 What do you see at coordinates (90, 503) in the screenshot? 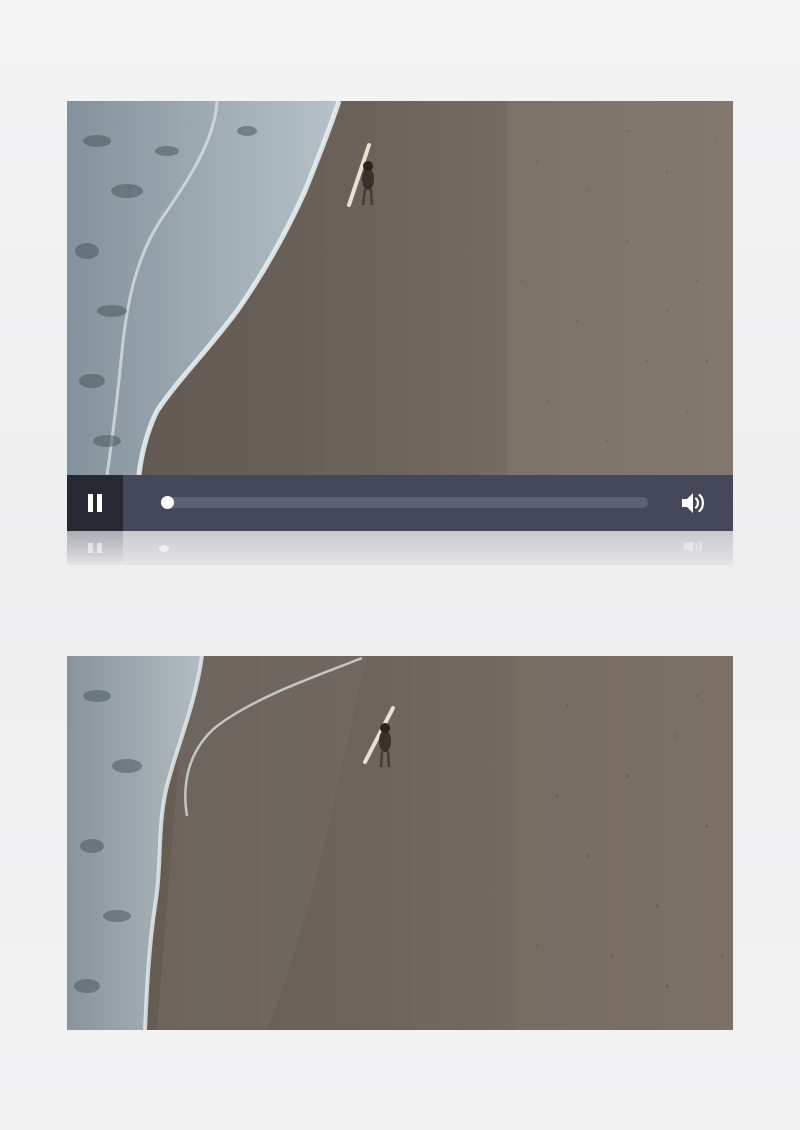
I see `pause-icon` at bounding box center [90, 503].